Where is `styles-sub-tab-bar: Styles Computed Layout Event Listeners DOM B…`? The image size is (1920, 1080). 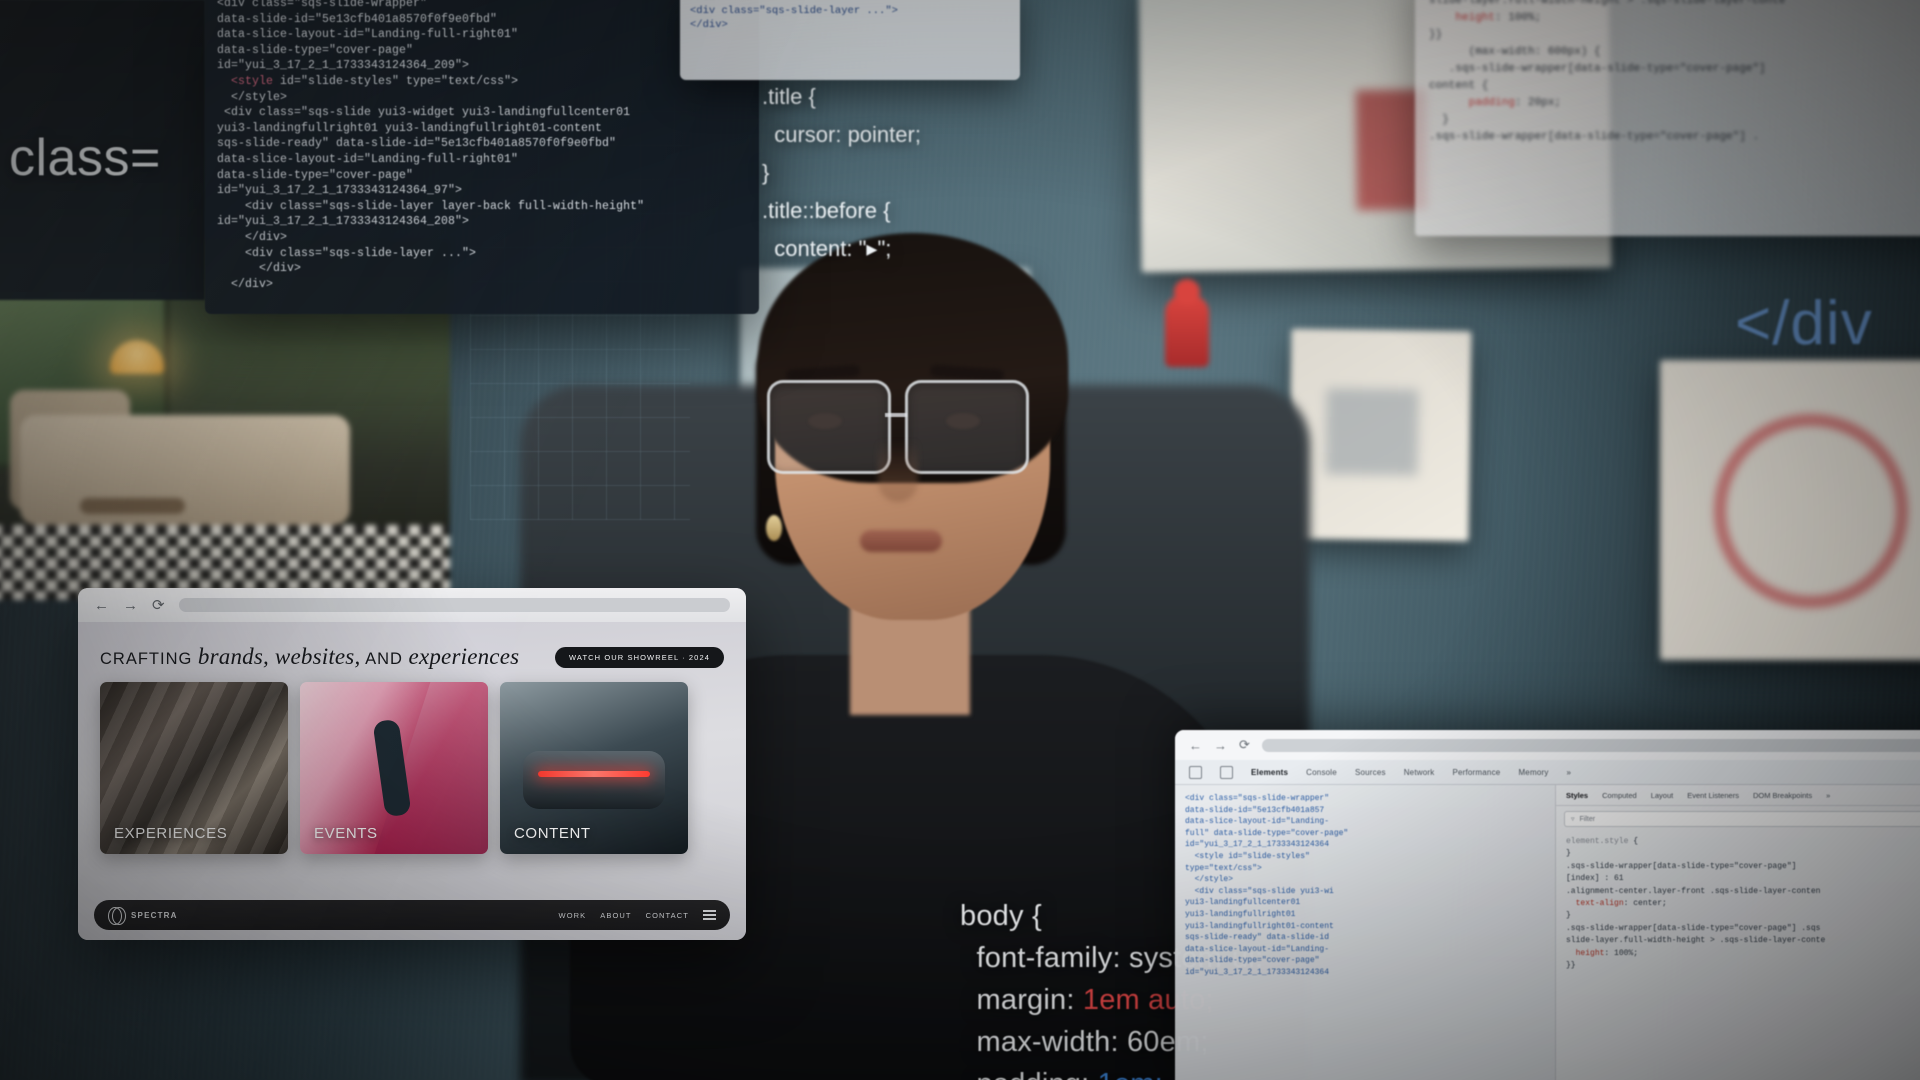 styles-sub-tab-bar: Styles Computed Layout Event Listeners DOM B… is located at coordinates (1738, 795).